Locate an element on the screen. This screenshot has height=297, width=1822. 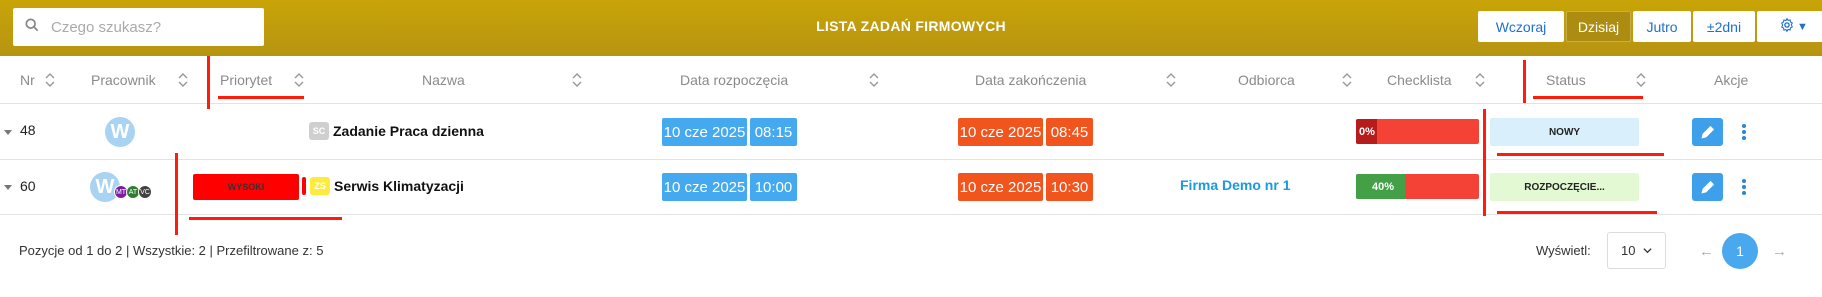
previous-page-button: ← is located at coordinates (1706, 251).